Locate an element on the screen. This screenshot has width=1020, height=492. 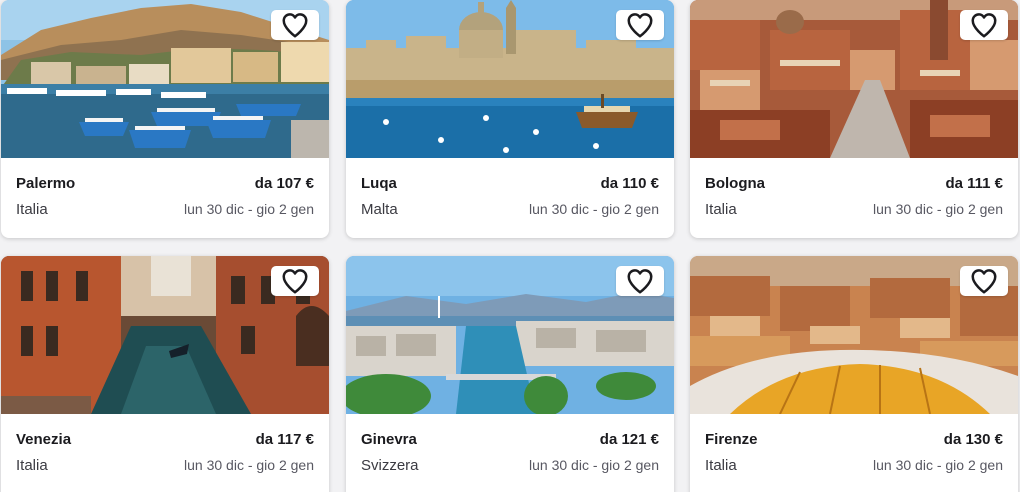
country-name: Svizzera is located at coordinates (390, 465).